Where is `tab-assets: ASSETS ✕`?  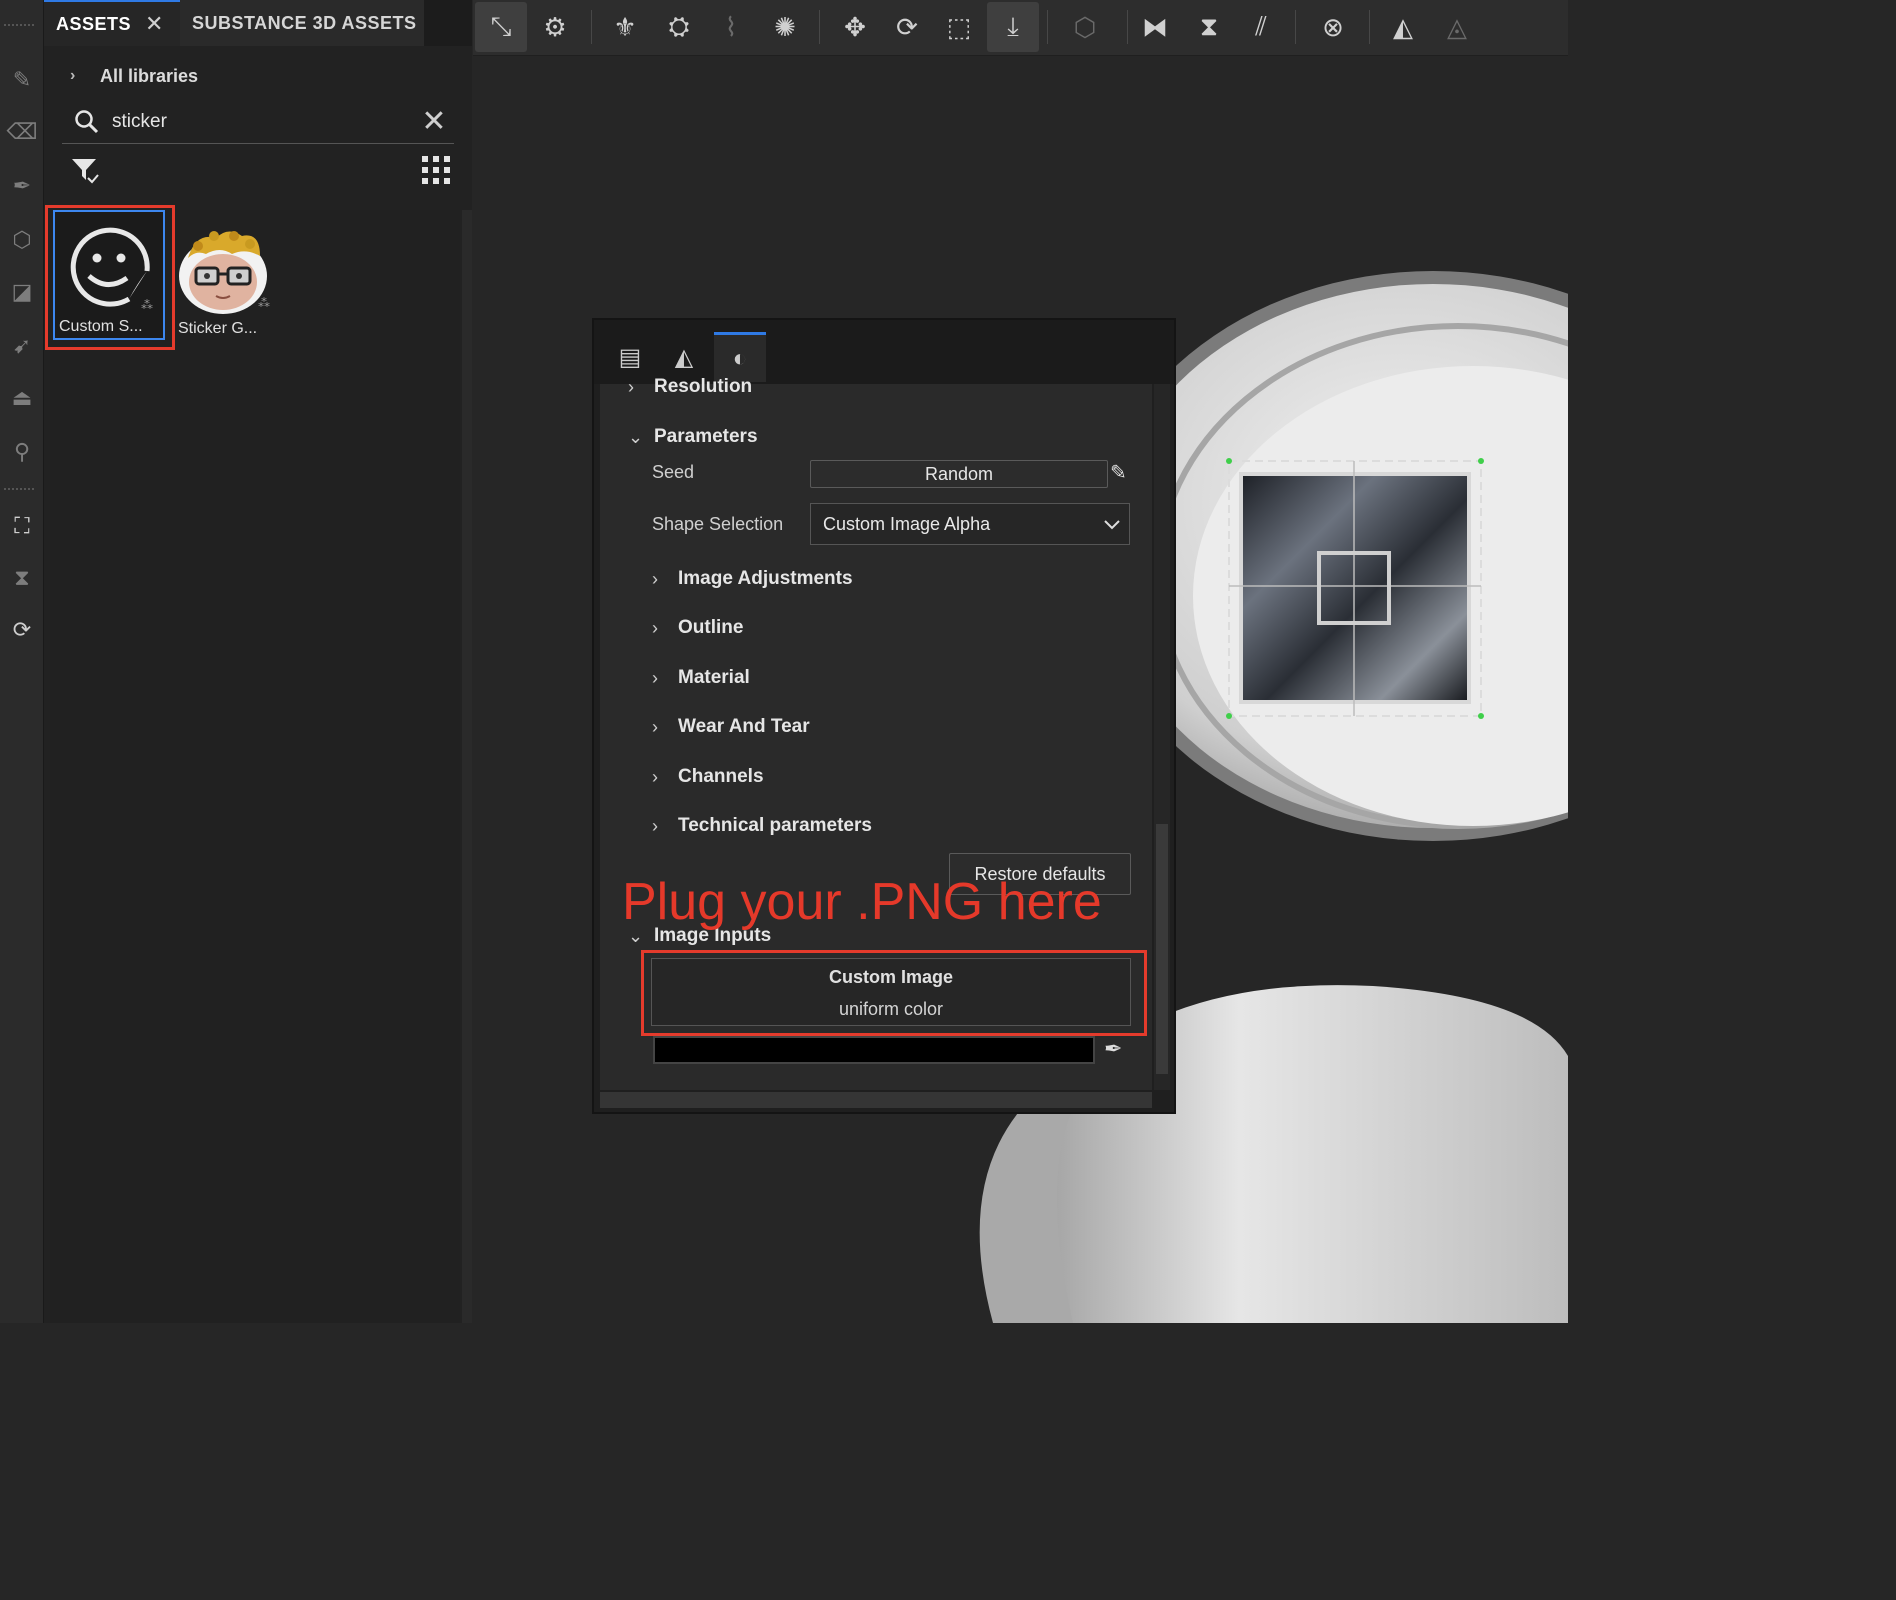 tab-assets: ASSETS ✕ is located at coordinates (112, 23).